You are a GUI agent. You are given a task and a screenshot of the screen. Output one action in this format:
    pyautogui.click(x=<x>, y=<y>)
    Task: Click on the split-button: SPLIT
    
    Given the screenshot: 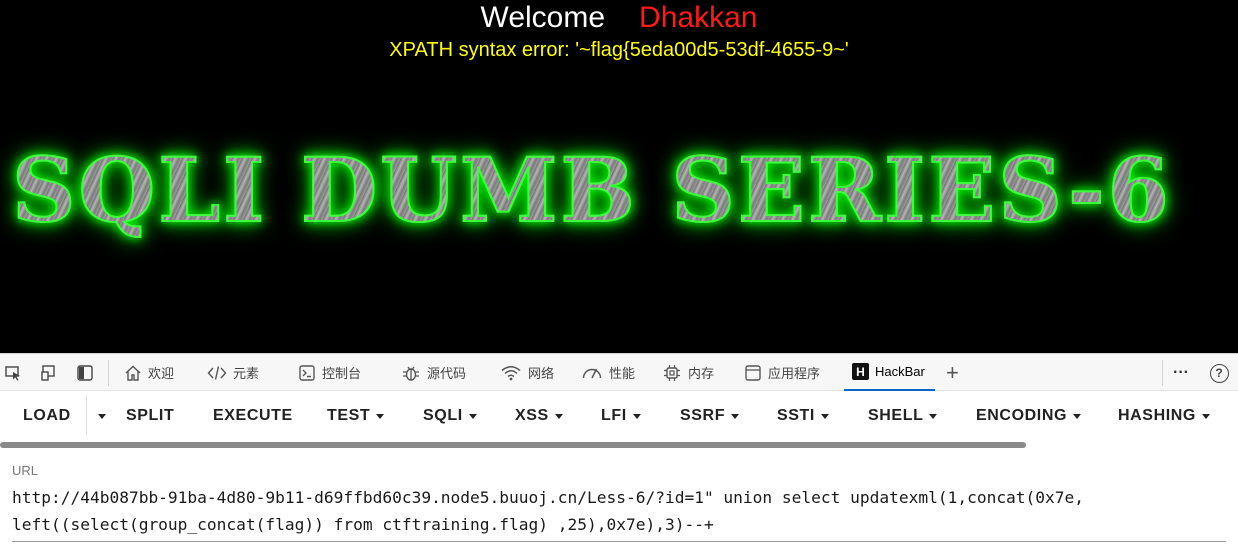 What is the action you would take?
    pyautogui.click(x=150, y=416)
    